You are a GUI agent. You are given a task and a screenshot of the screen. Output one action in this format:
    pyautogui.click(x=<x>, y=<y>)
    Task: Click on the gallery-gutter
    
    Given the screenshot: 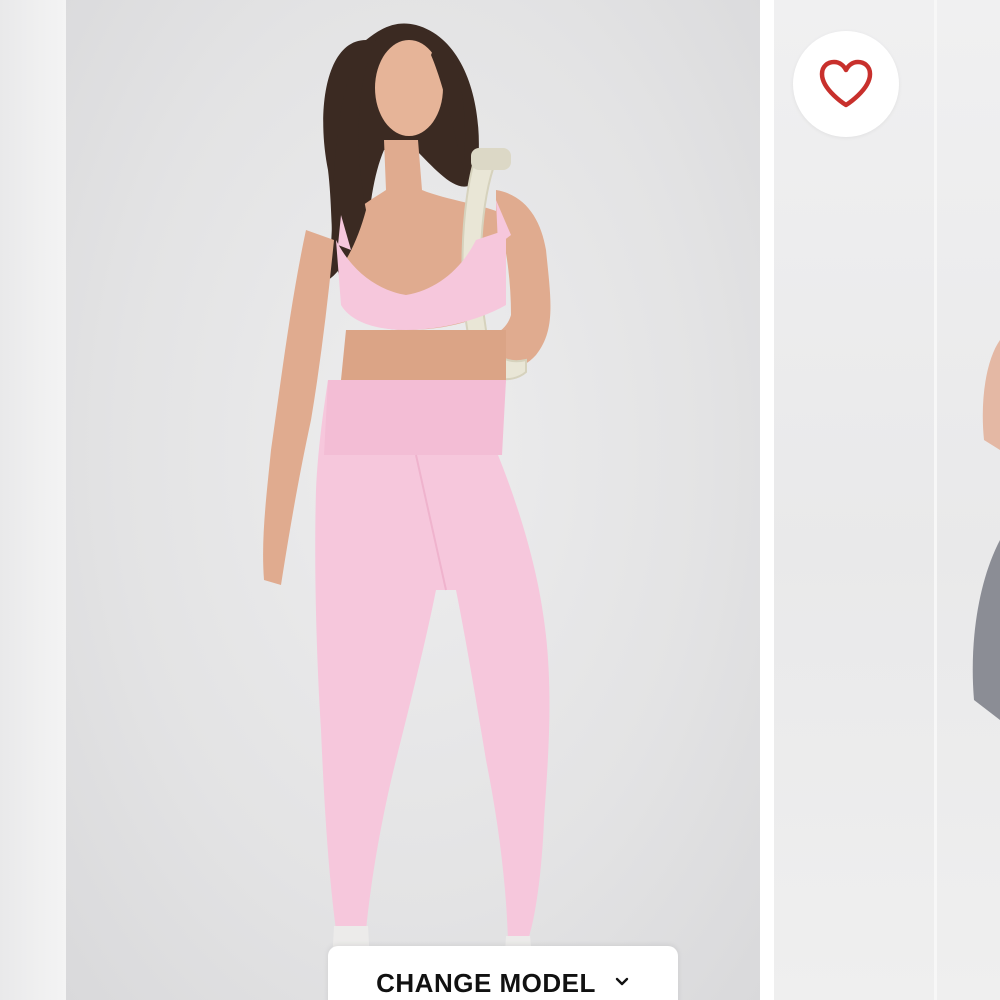 What is the action you would take?
    pyautogui.click(x=767, y=500)
    